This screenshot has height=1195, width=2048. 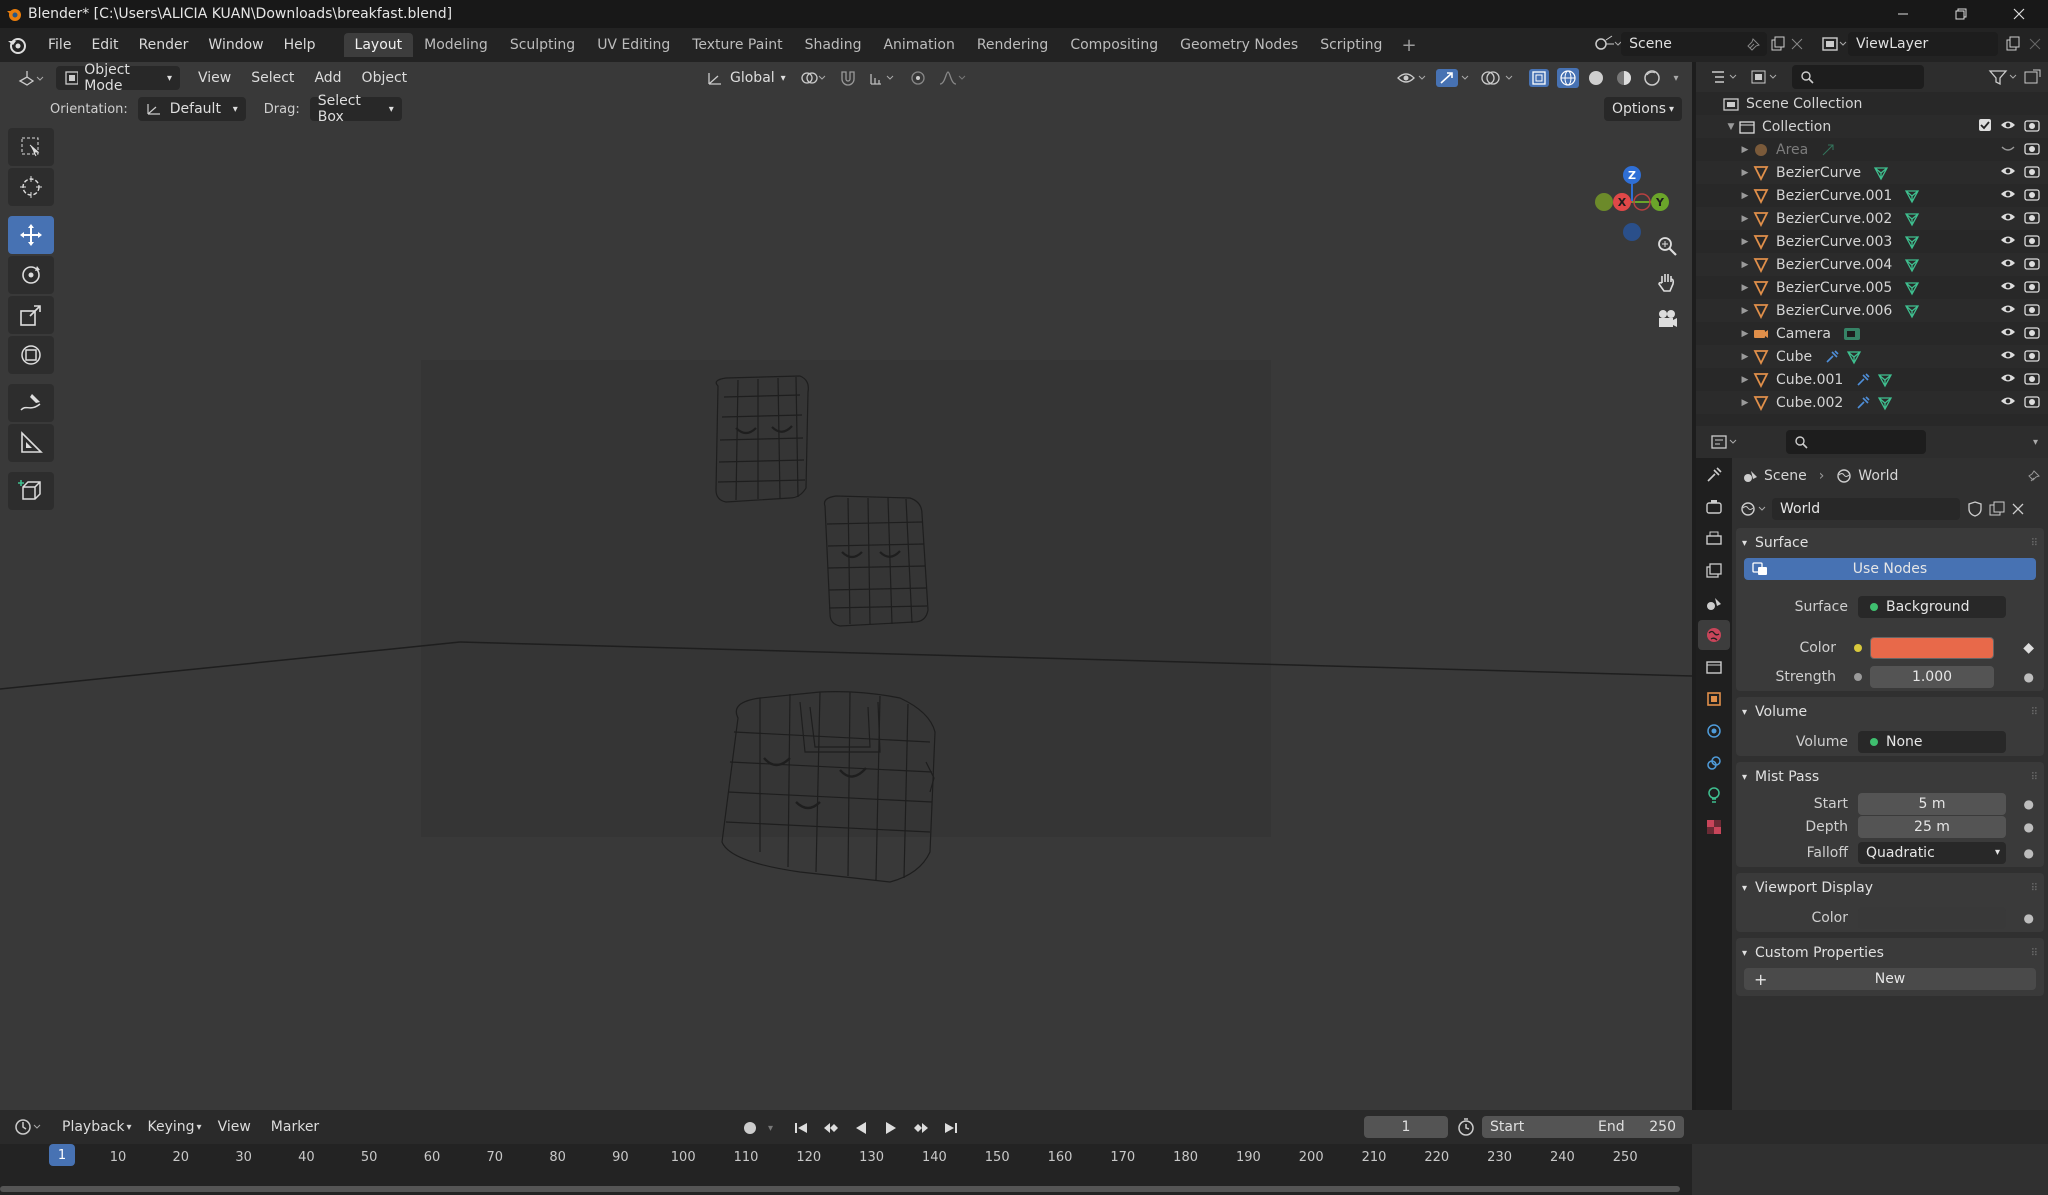 I want to click on current-frame-field: 1, so click(x=1406, y=1127).